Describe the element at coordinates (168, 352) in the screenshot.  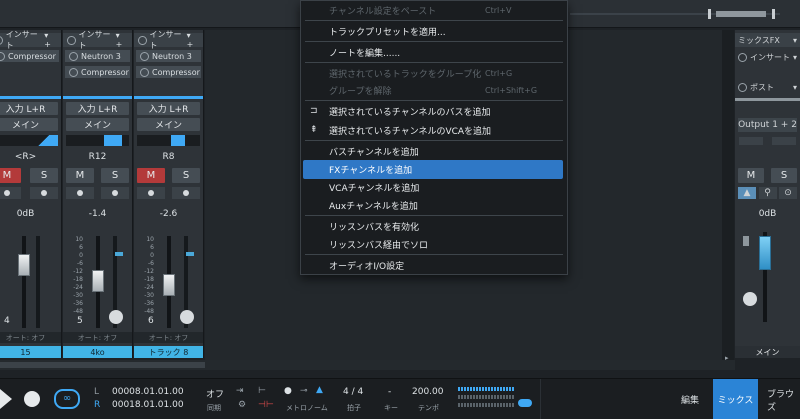
I see `channel-name: トラック 8` at that location.